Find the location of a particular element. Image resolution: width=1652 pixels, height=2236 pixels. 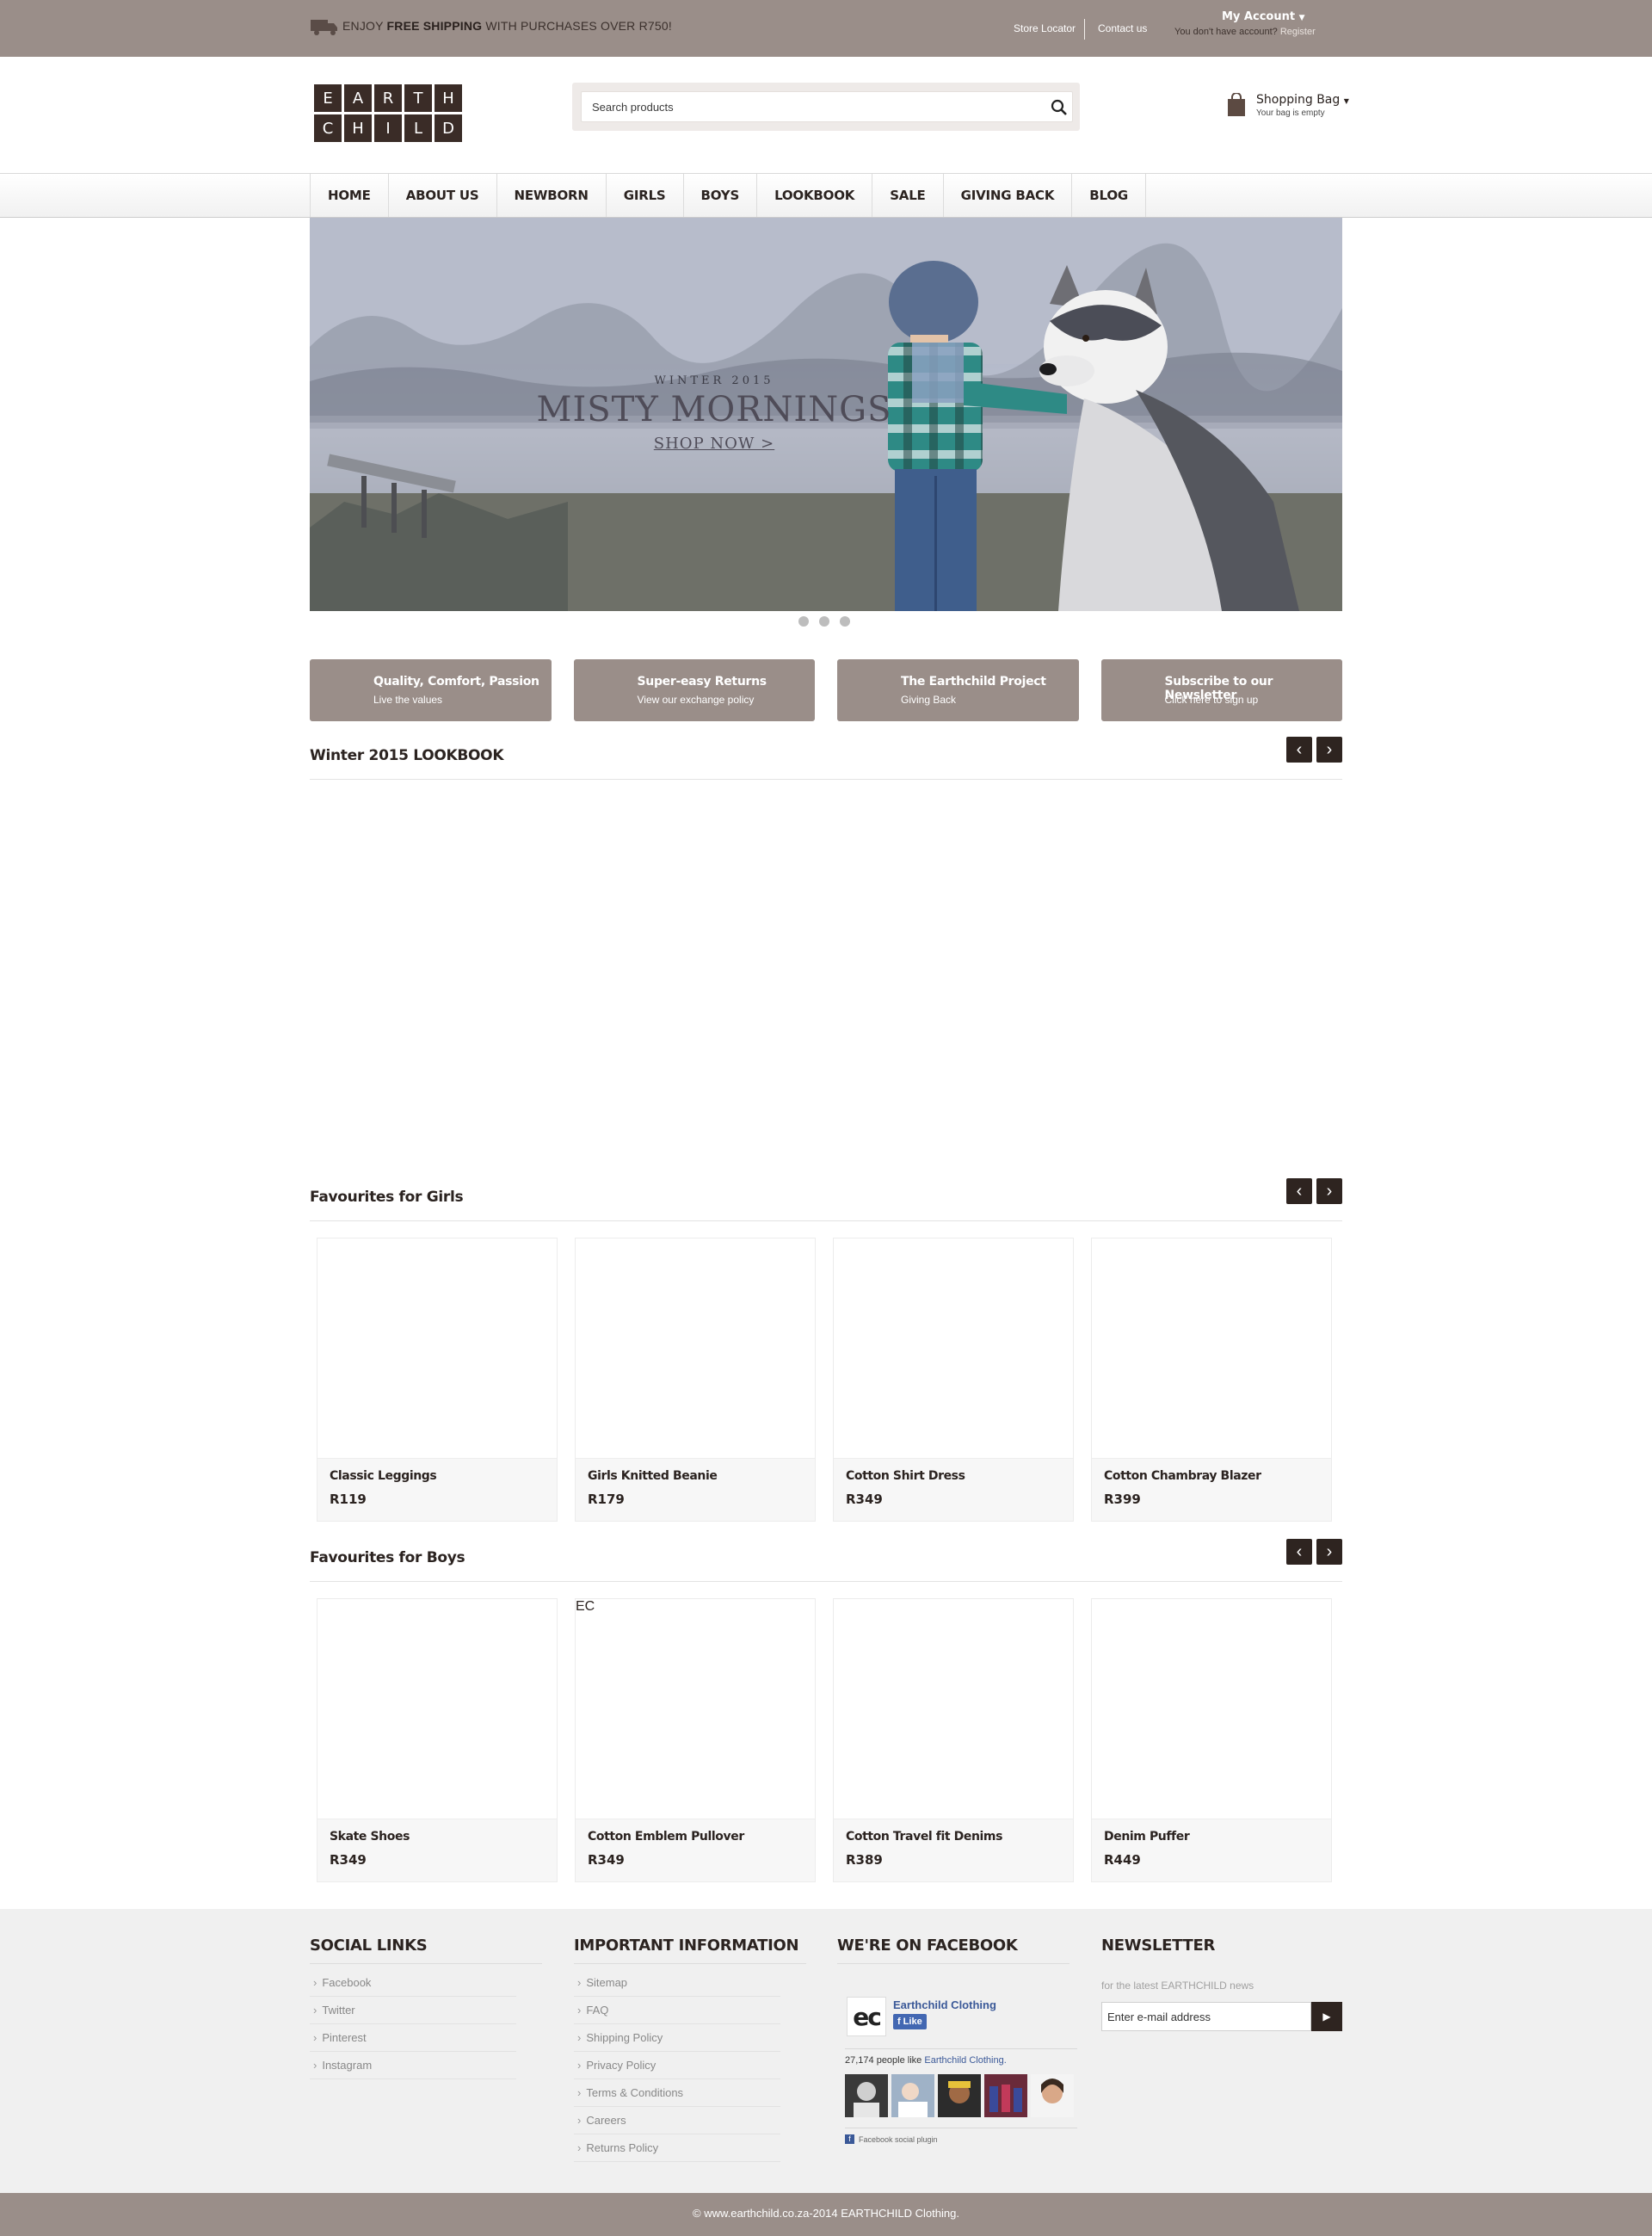

contact-us-link: Contact us is located at coordinates (1122, 28).